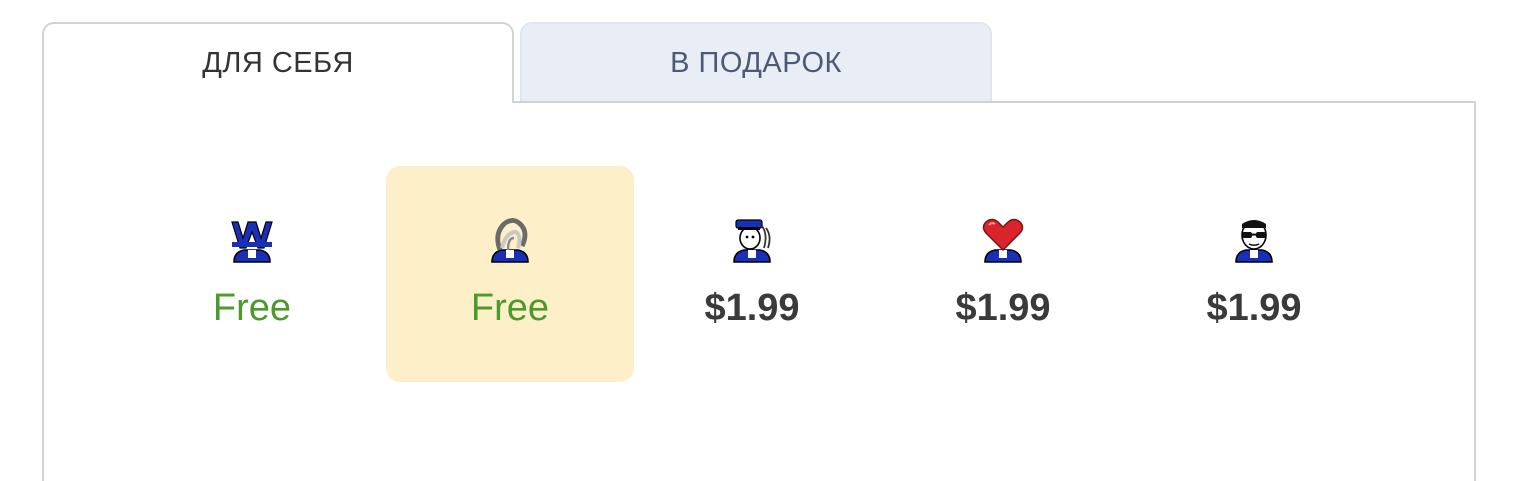 The image size is (1540, 481). I want to click on hair-user-icon, so click(510, 240).